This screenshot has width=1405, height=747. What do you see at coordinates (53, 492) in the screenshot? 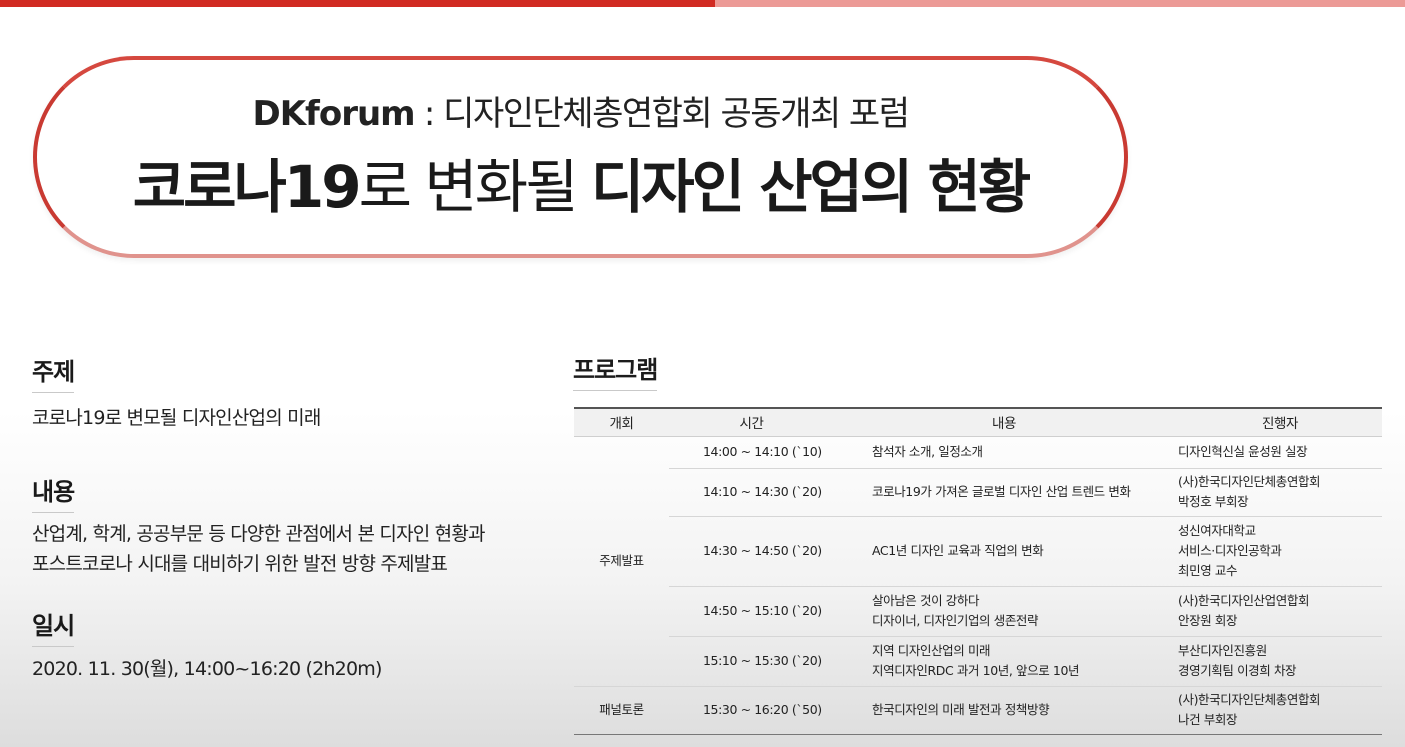
I see `content-heading: 내용` at bounding box center [53, 492].